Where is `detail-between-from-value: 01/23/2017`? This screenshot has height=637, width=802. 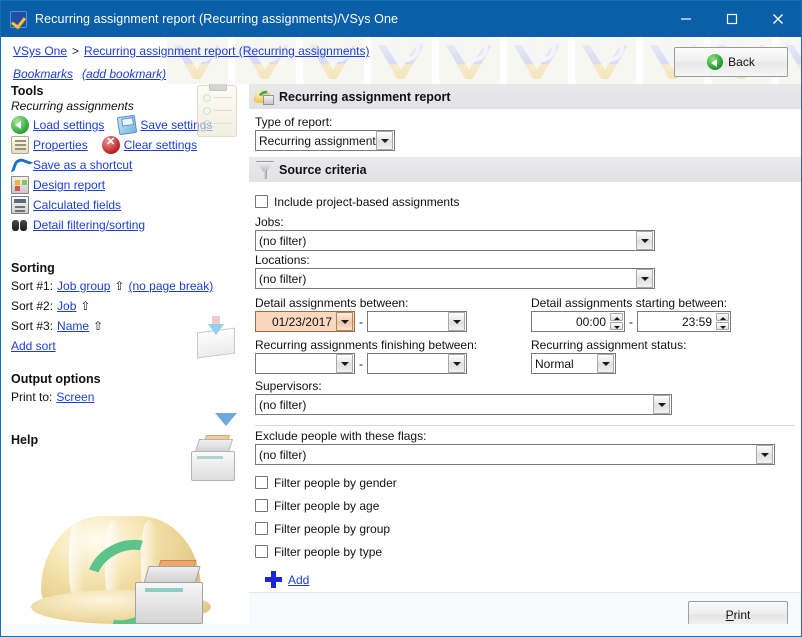 detail-between-from-value: 01/23/2017 is located at coordinates (301, 321).